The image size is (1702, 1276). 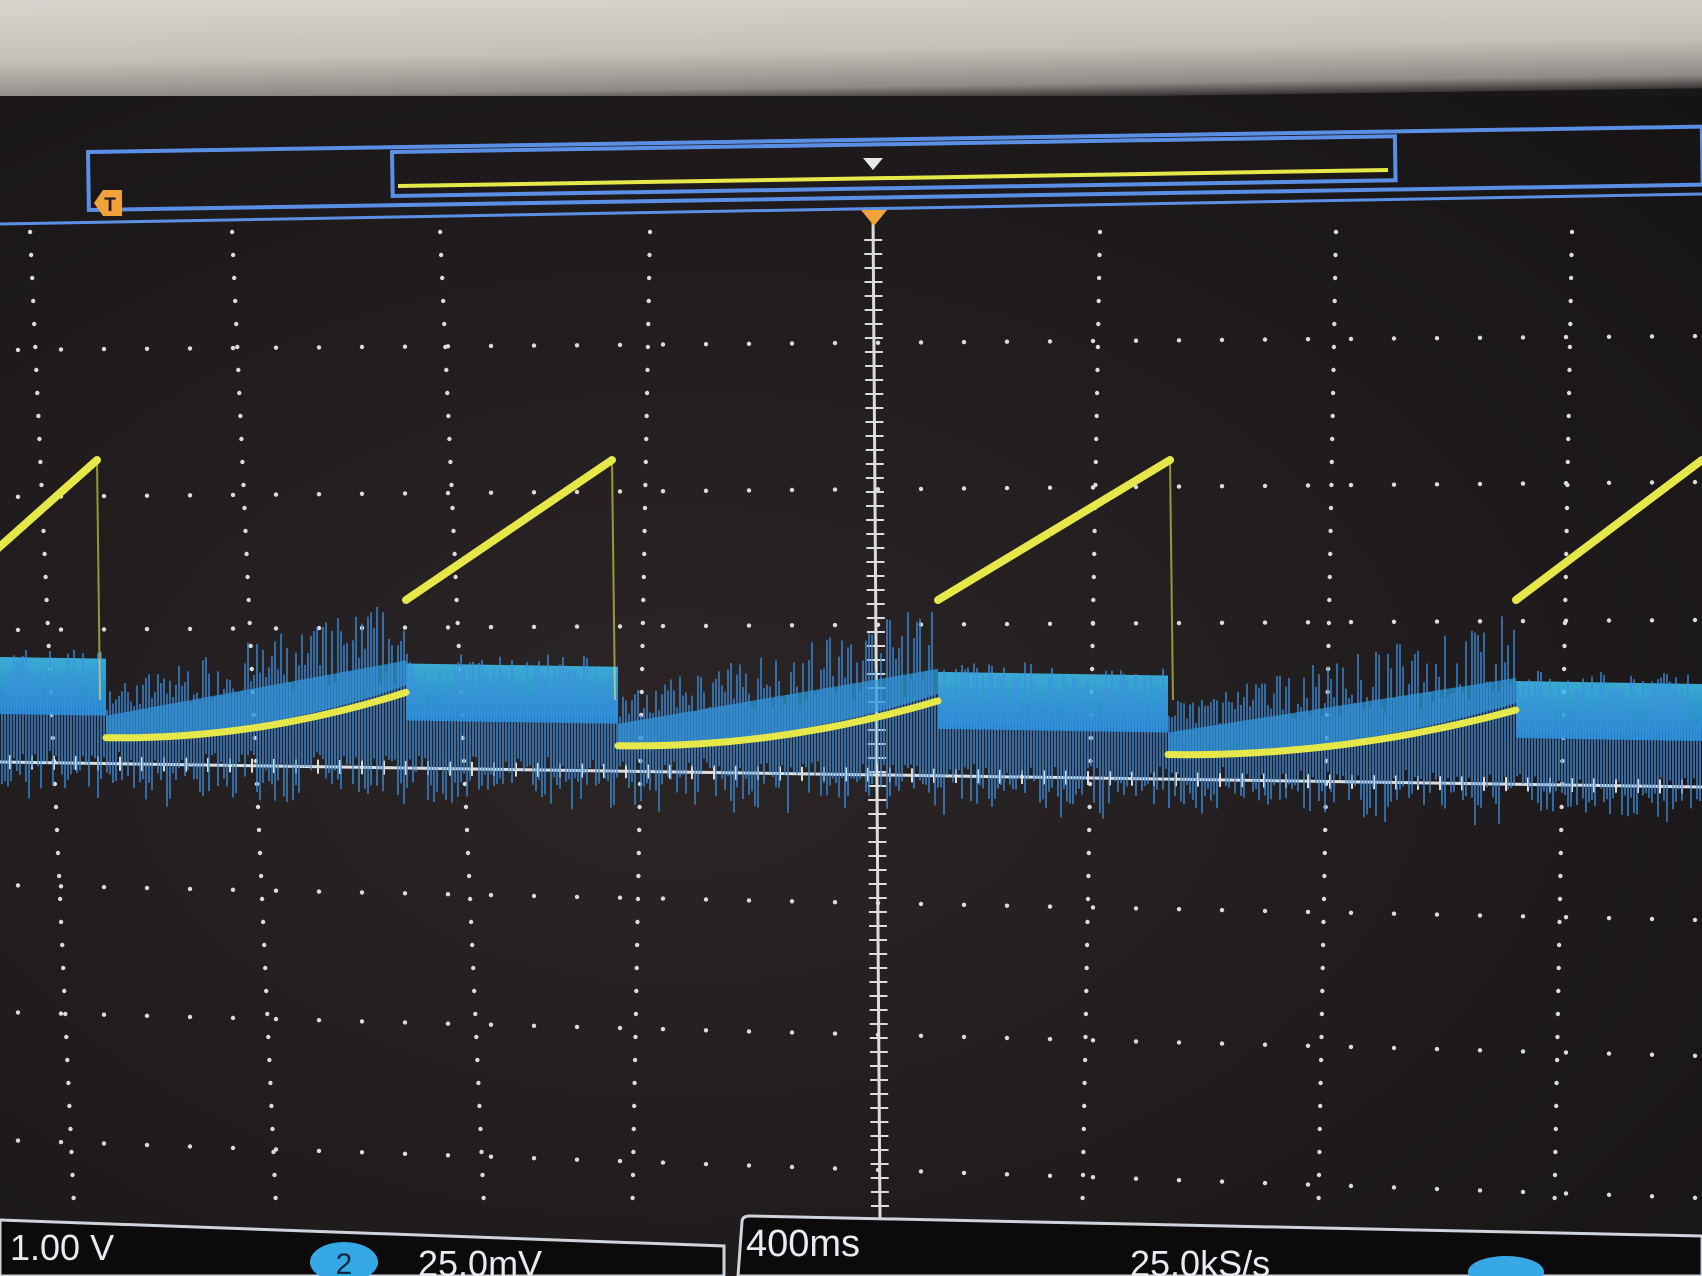 I want to click on channel-1-ramp, so click(x=1054, y=530).